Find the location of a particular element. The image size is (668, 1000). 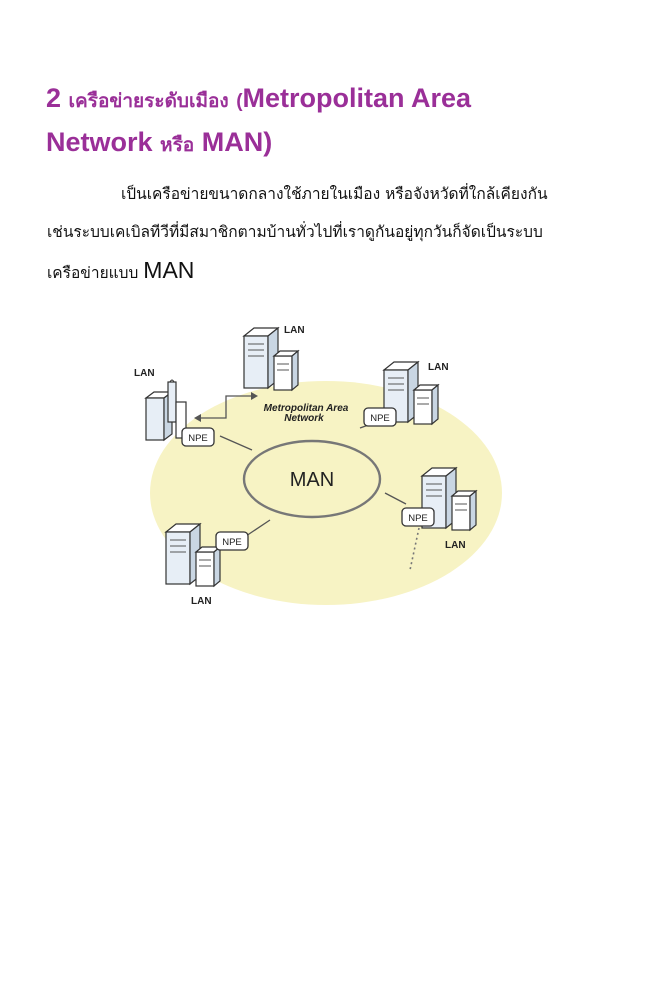

npe-box-bottom-left: NPE is located at coordinates (232, 541).